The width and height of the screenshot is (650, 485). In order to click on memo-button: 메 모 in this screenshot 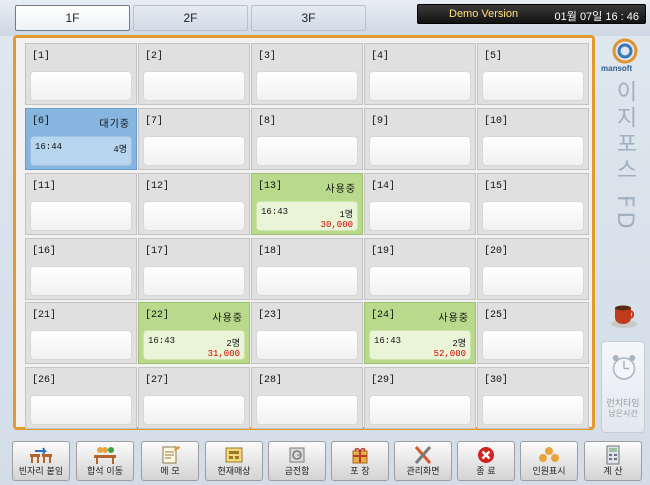, I will do `click(170, 461)`.